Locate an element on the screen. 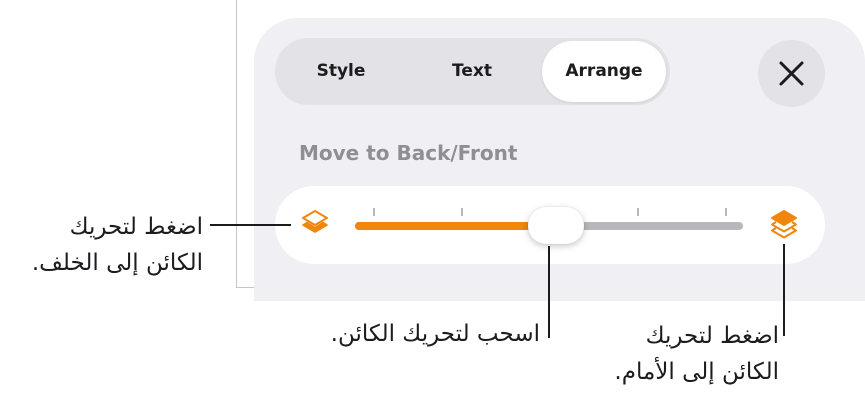  callout-send-backward: اضغط لتحريك الكائن إلى الخلف. is located at coordinates (117, 245).